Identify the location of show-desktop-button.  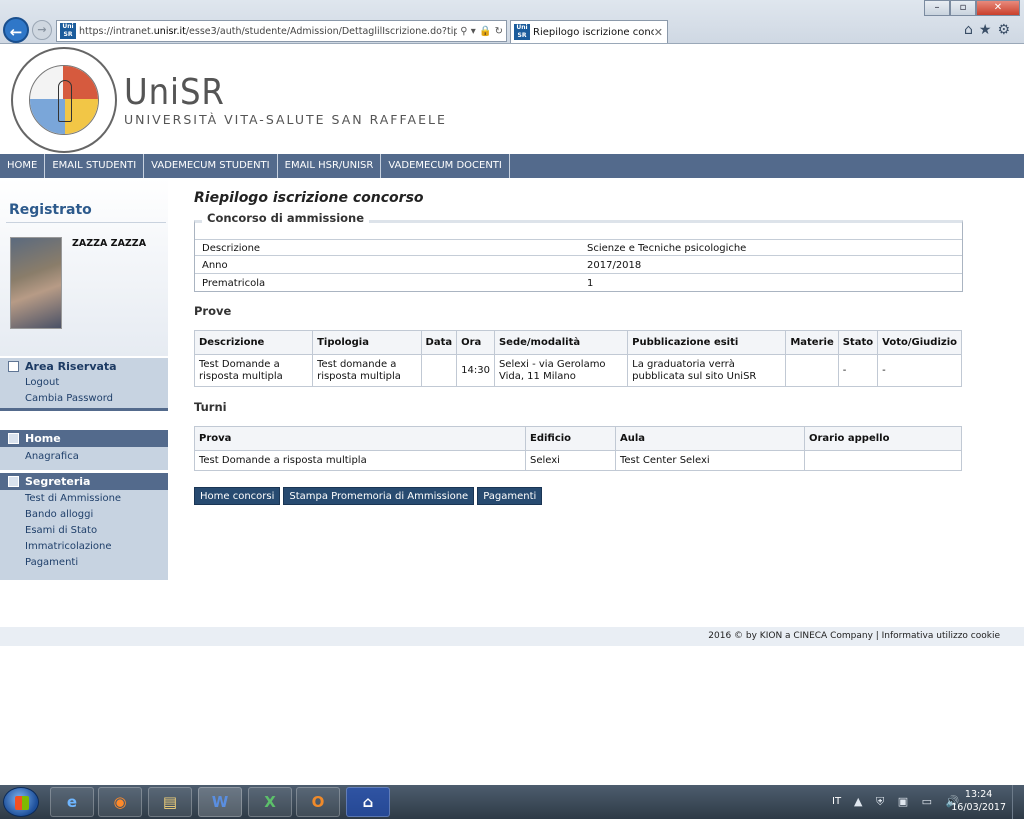
(1018, 802).